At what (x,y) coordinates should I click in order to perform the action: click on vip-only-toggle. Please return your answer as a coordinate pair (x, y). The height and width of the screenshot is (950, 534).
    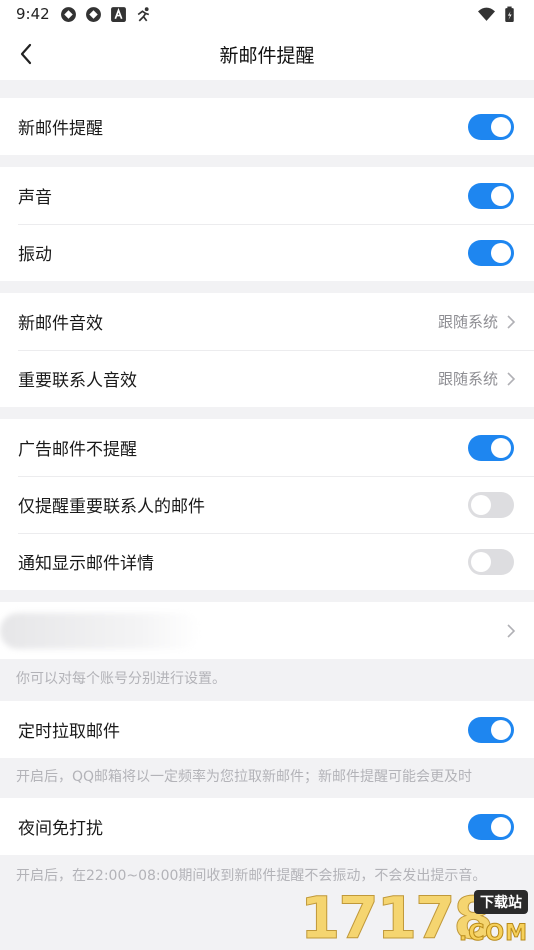
    Looking at the image, I should click on (491, 504).